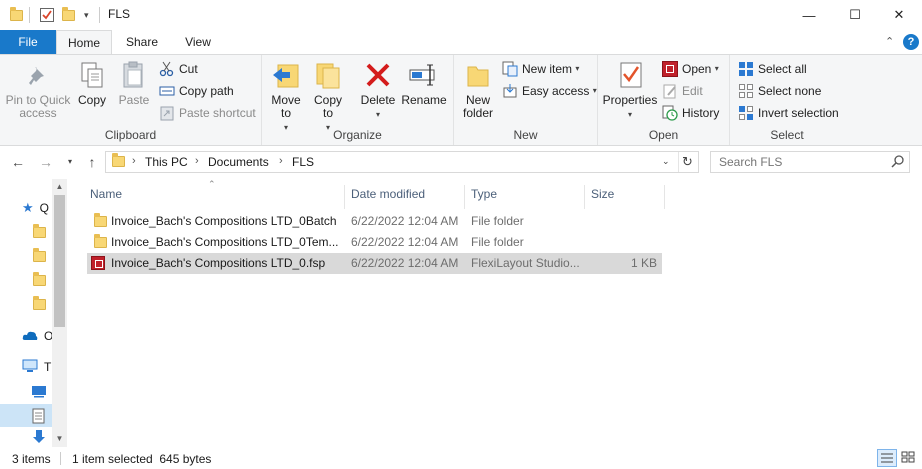 The height and width of the screenshot is (469, 922). I want to click on this-pc-label: T, so click(48, 367).